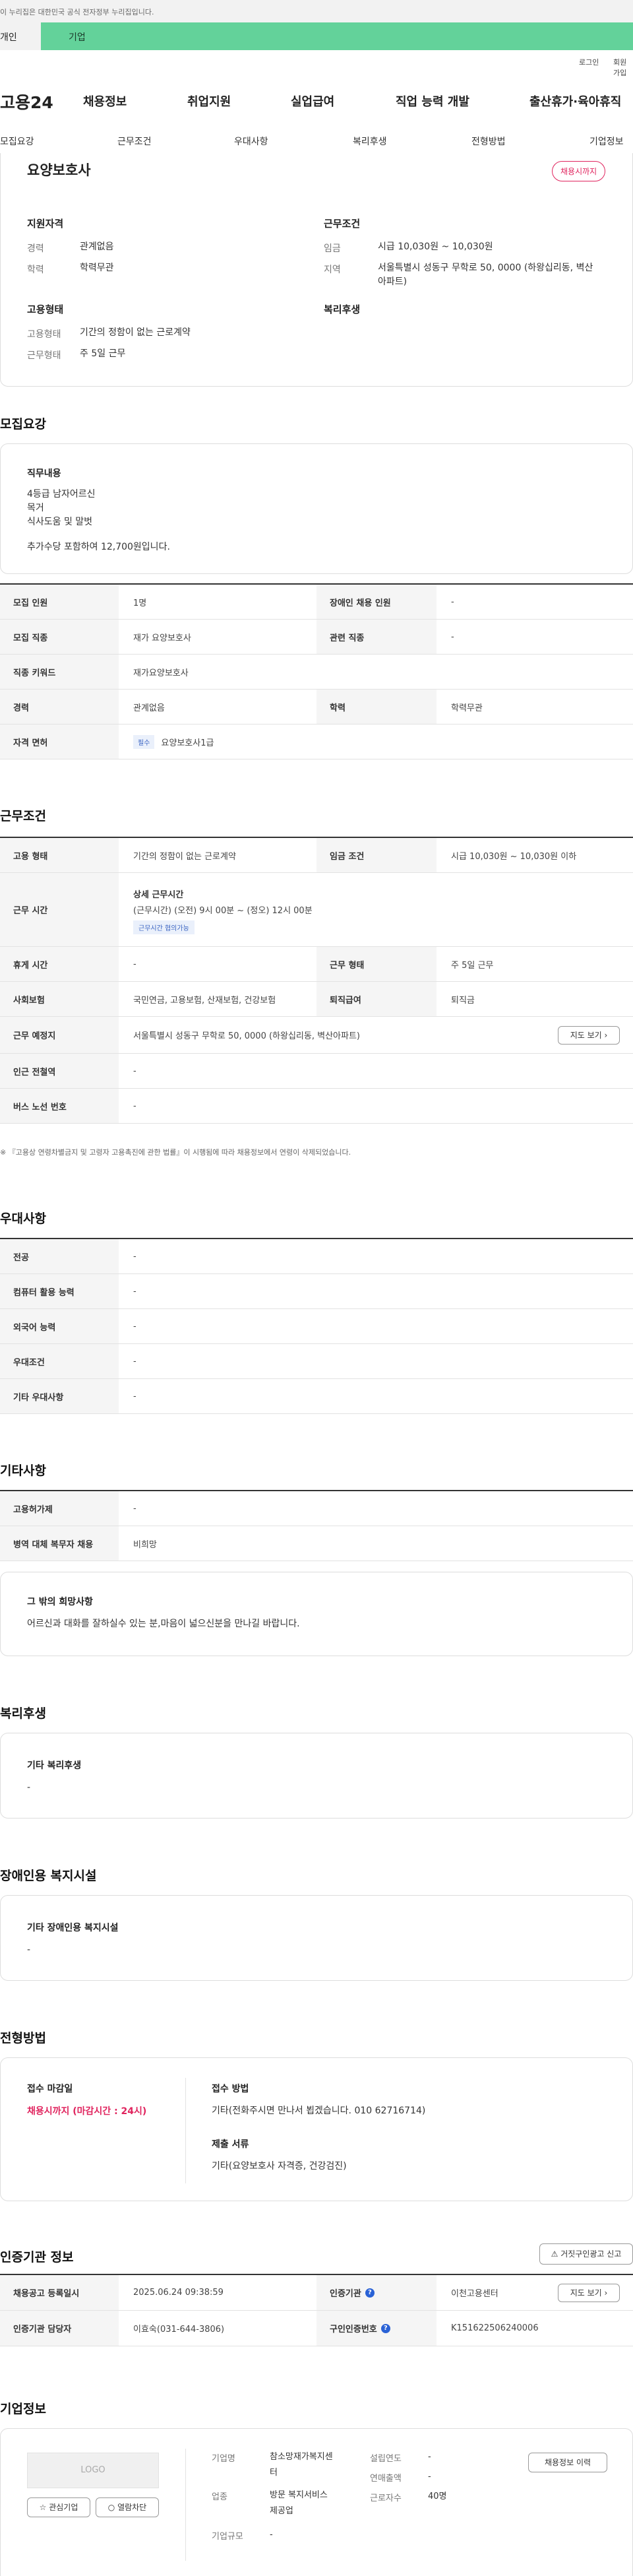 The width and height of the screenshot is (633, 2576). What do you see at coordinates (105, 101) in the screenshot?
I see `gnb-jobs: 채용정보` at bounding box center [105, 101].